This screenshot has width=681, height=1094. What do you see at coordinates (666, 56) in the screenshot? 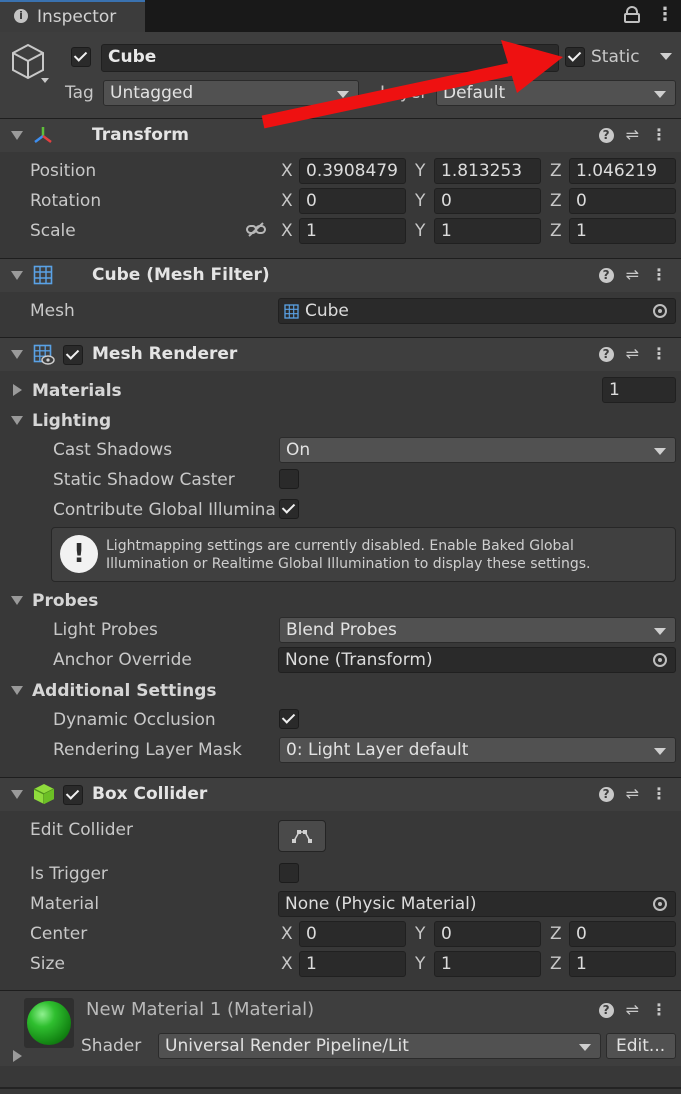
I see `static-dropdown-caret` at bounding box center [666, 56].